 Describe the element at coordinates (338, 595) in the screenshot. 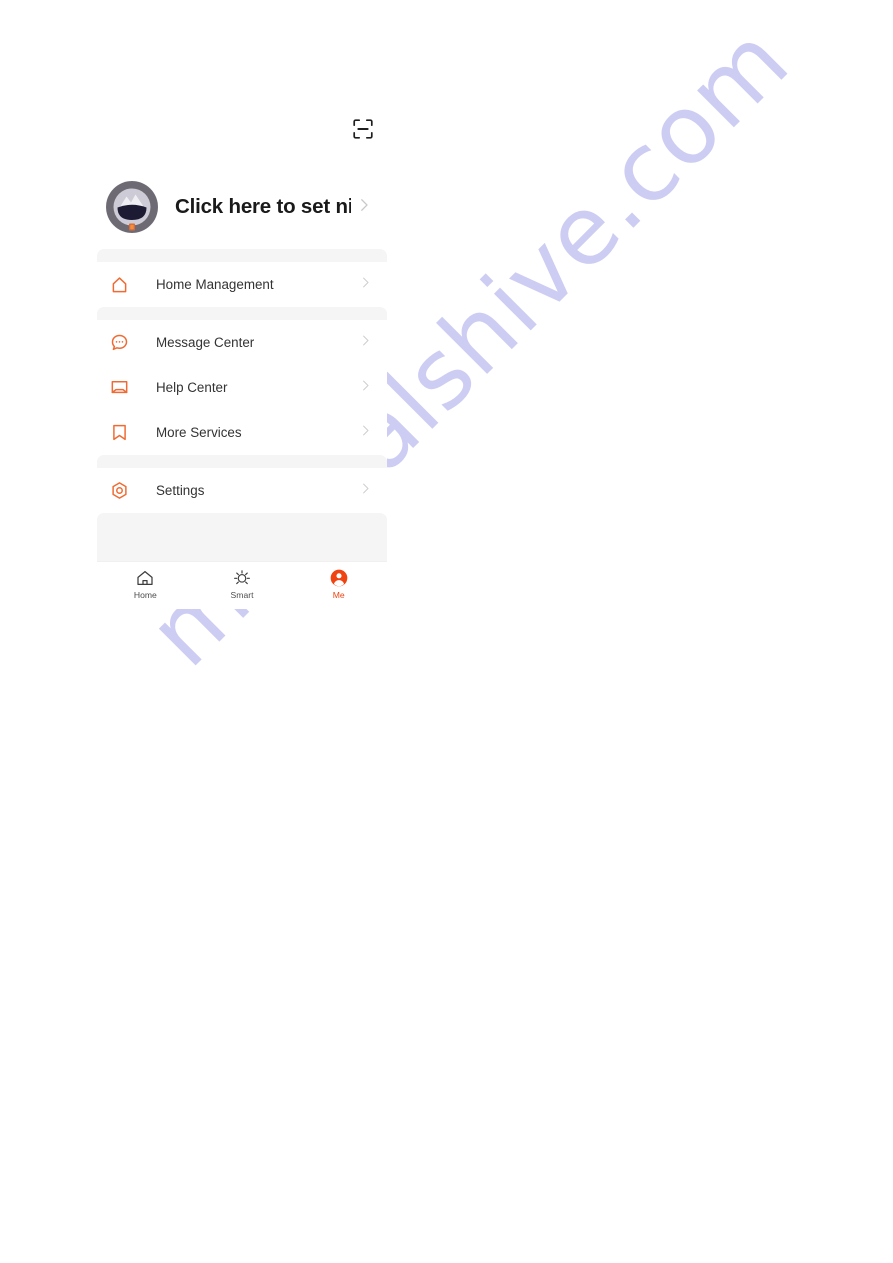

I see `nav-item-label: Me` at that location.